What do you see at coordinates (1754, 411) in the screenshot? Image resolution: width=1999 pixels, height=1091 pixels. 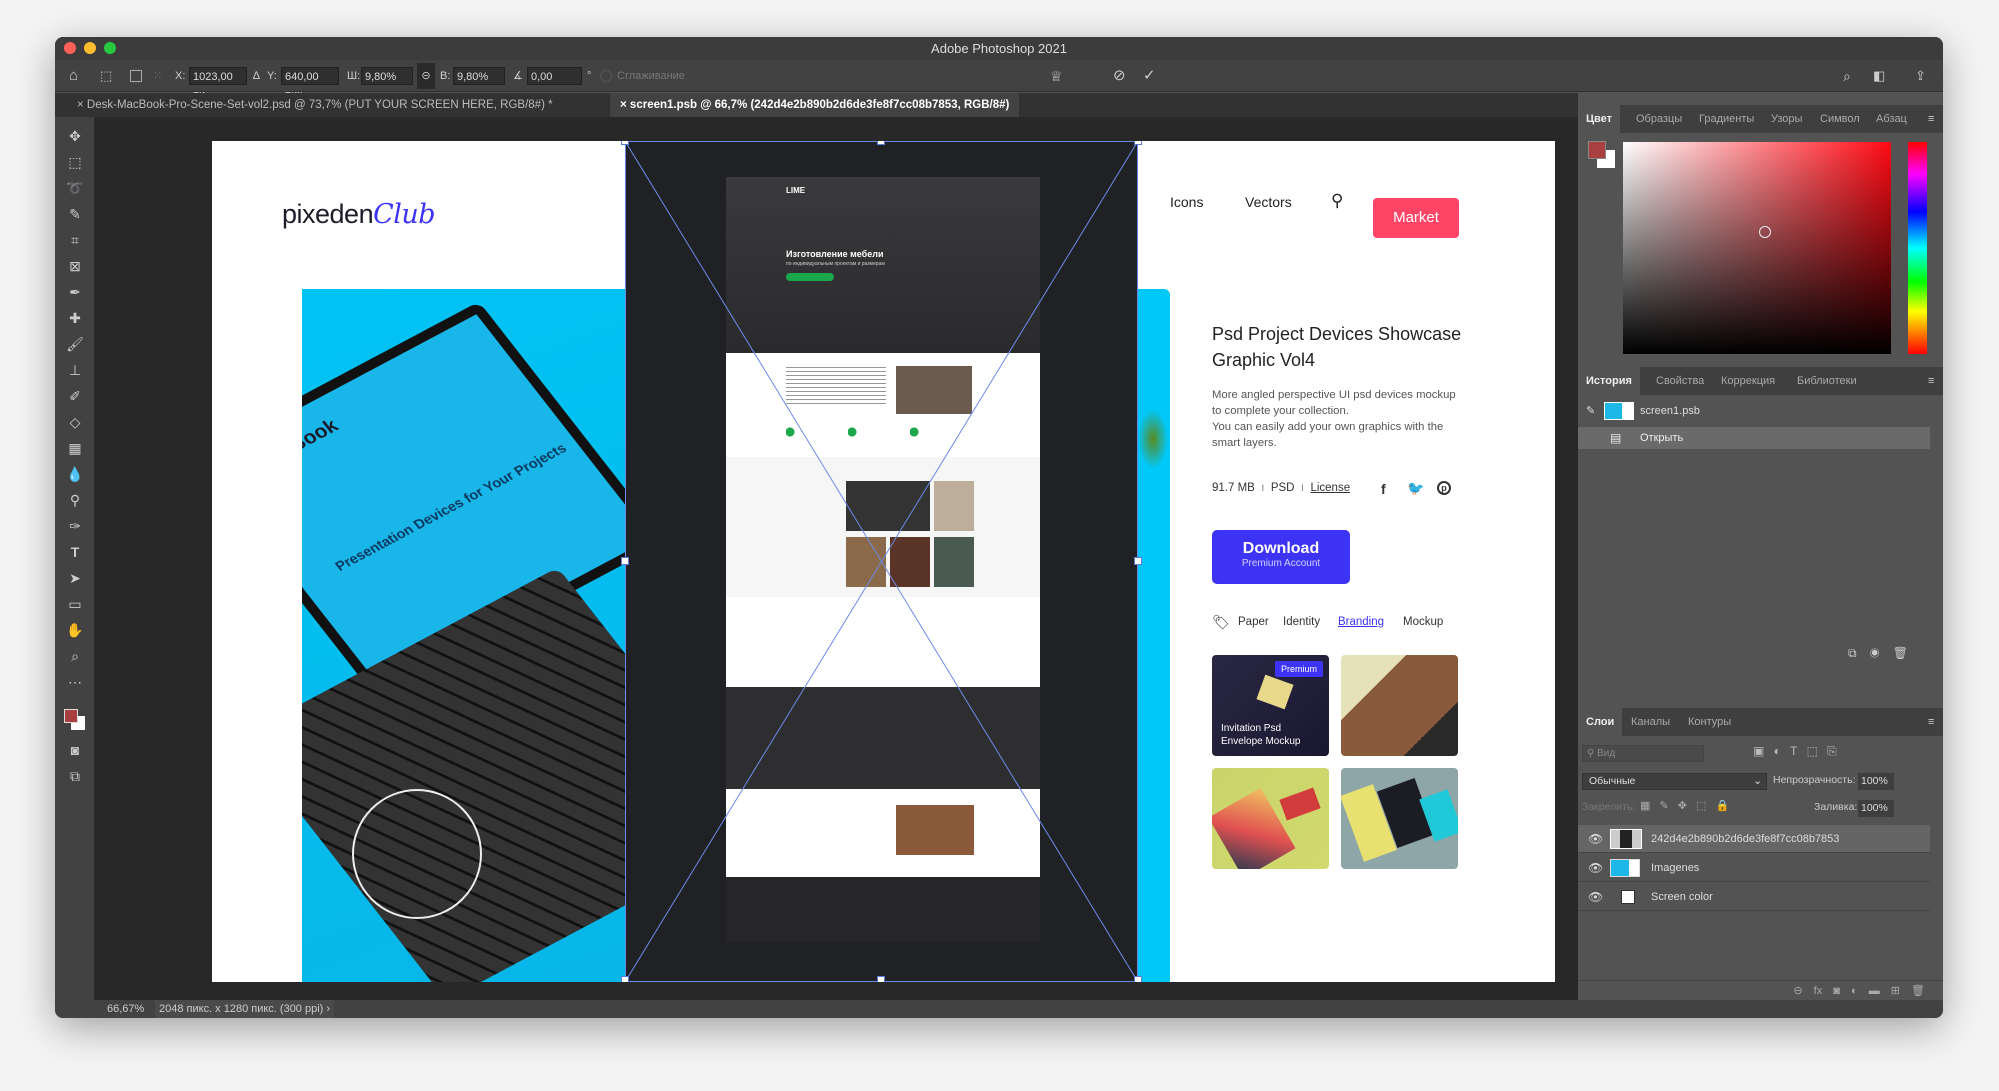 I see `history-snapshot: ✎ screen1.psb` at bounding box center [1754, 411].